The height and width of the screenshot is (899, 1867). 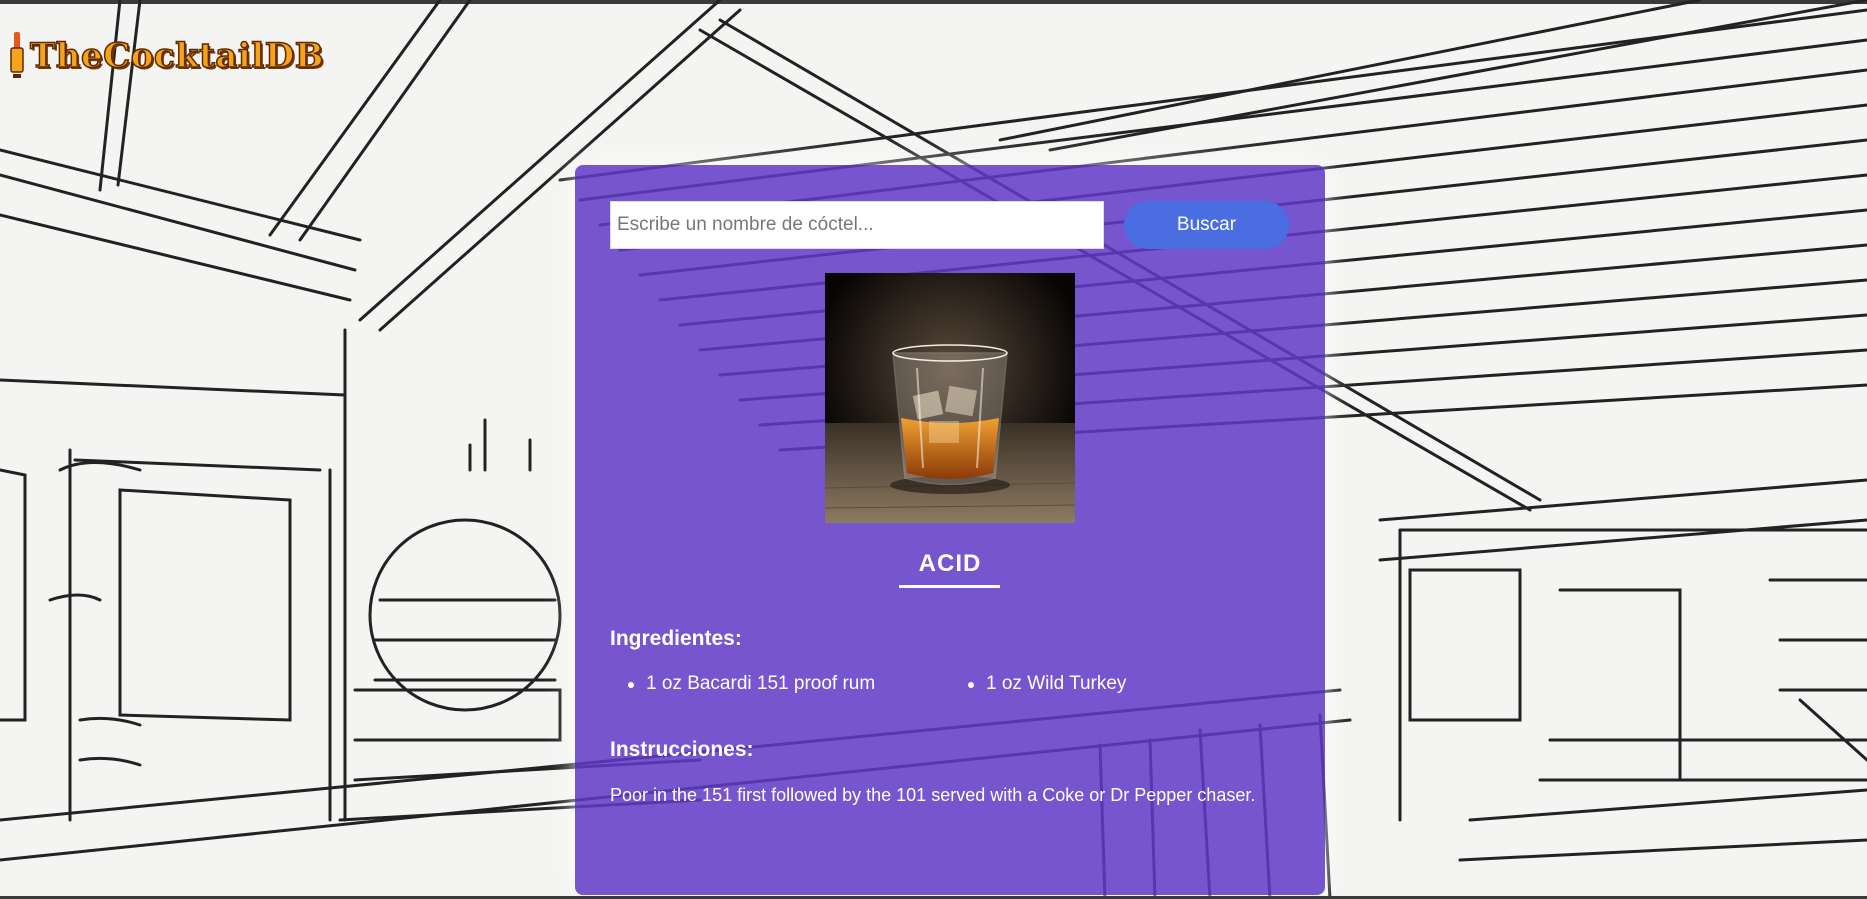 What do you see at coordinates (1120, 684) in the screenshot?
I see `ingredient-item: 1 oz Wild Turkey` at bounding box center [1120, 684].